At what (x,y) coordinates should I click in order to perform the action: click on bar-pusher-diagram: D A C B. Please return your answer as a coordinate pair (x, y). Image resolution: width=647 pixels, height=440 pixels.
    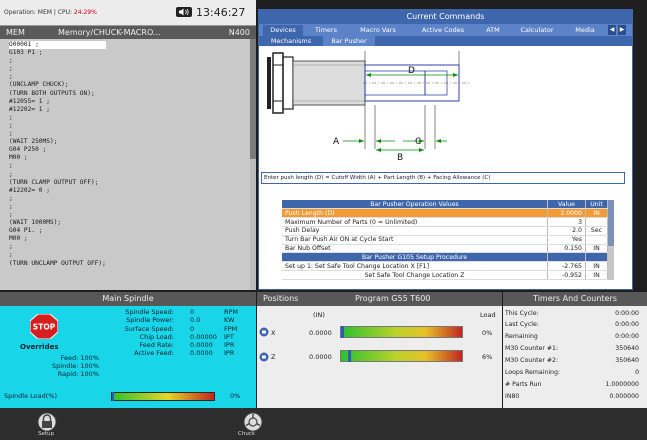
    Looking at the image, I should click on (368, 107).